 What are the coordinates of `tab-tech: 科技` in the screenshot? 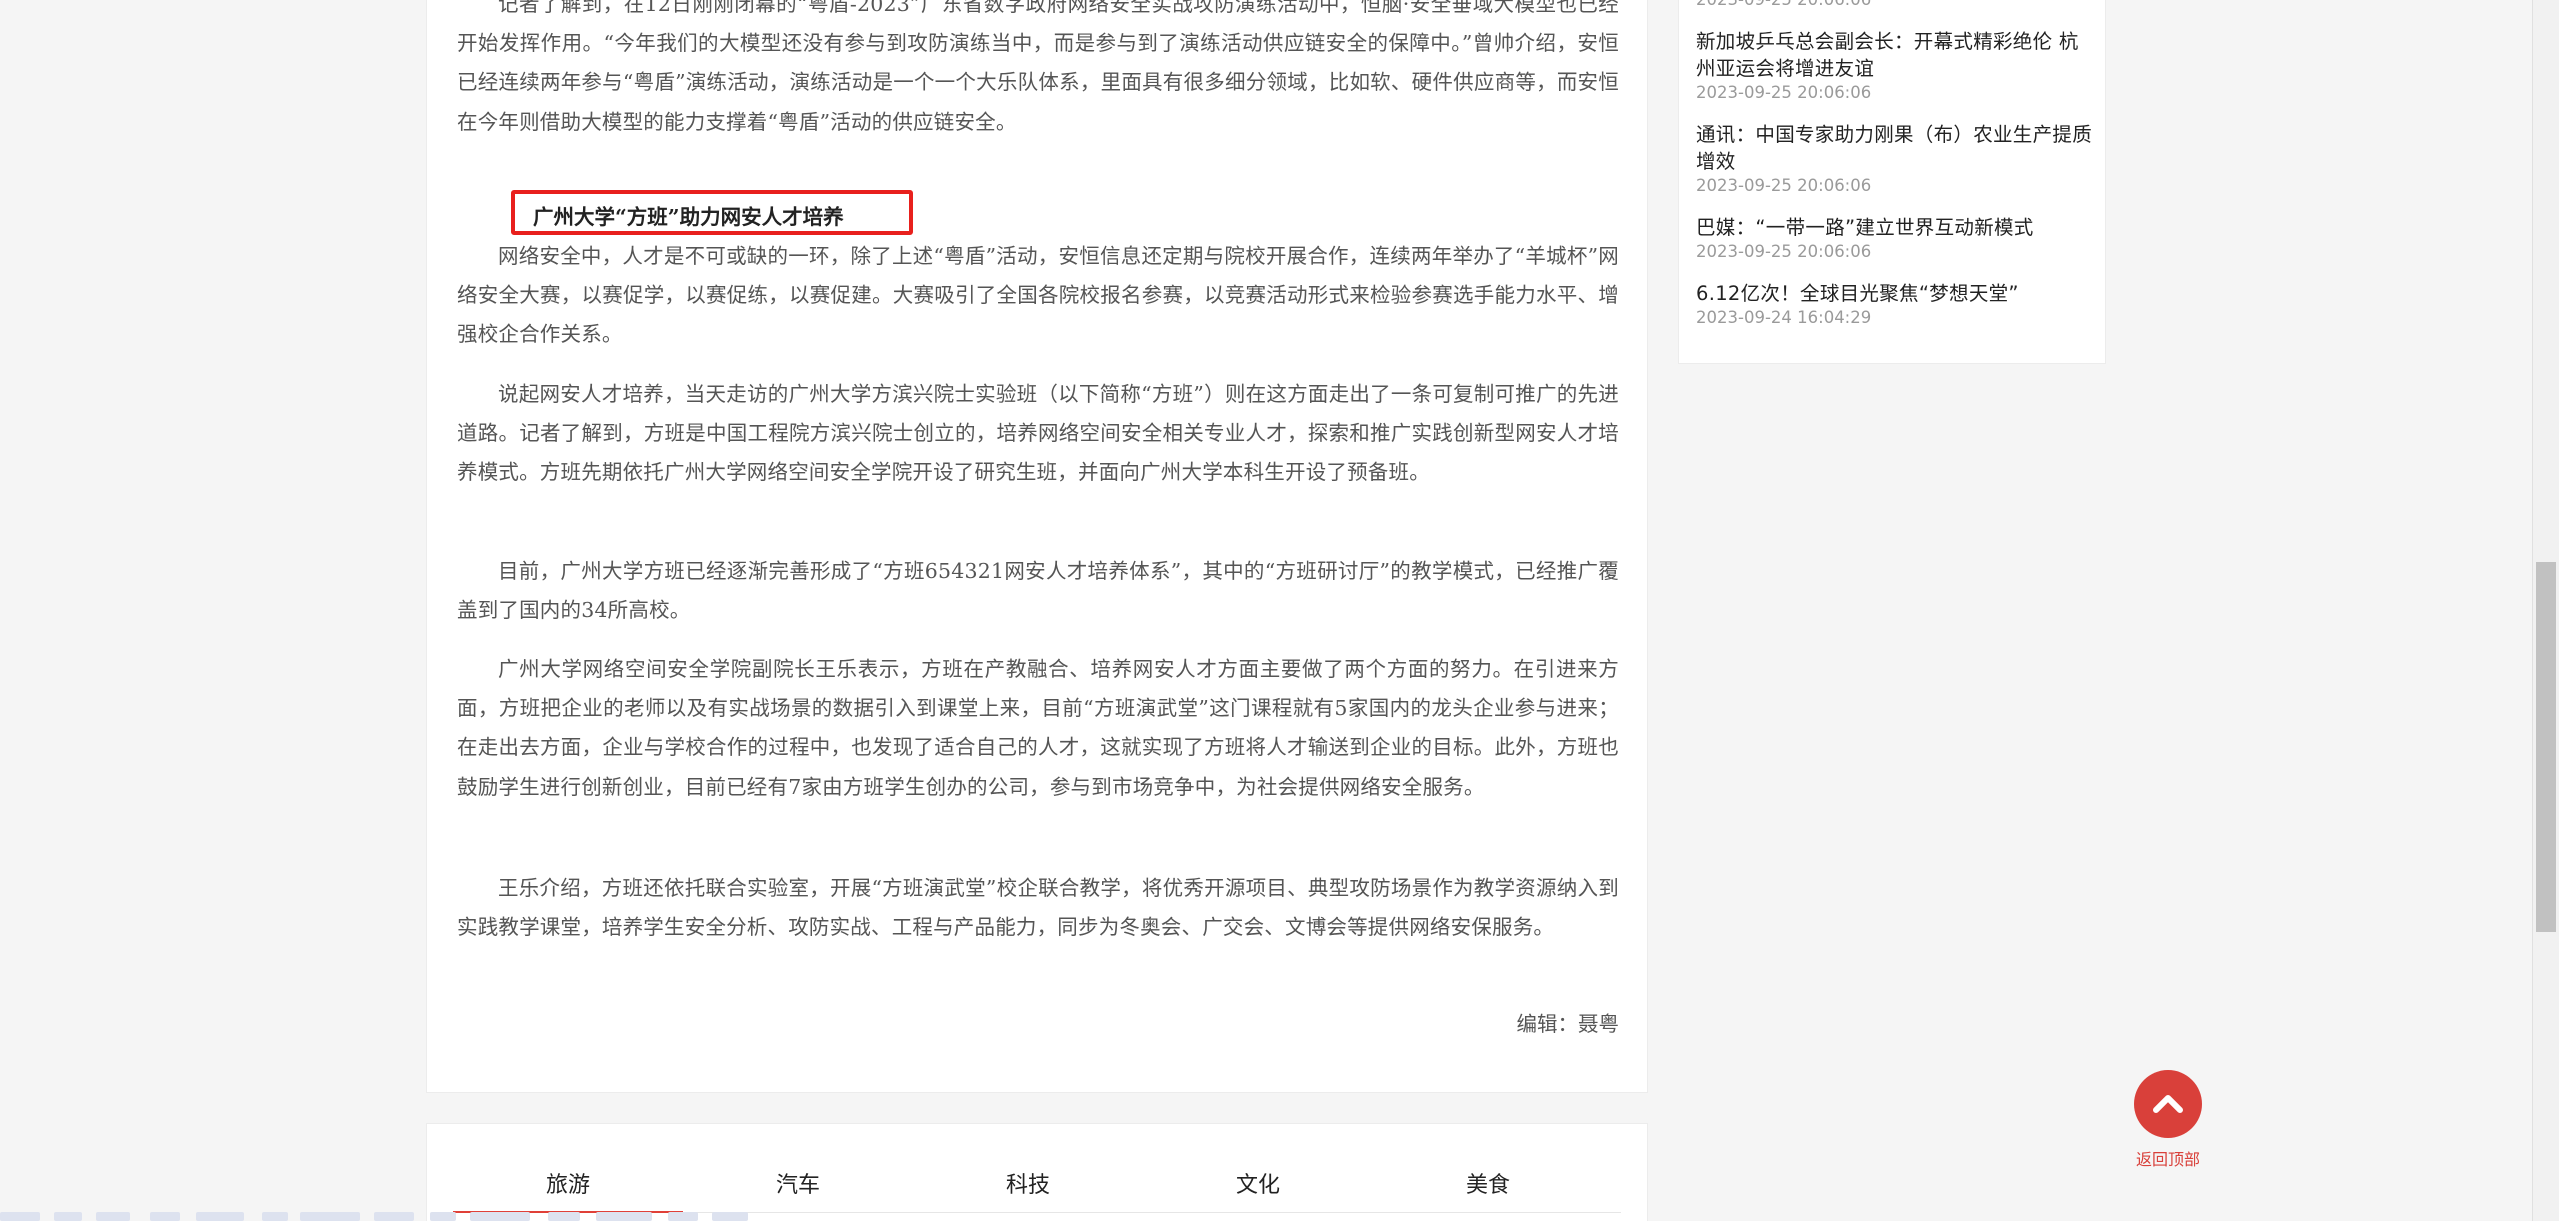 It's located at (1028, 1168).